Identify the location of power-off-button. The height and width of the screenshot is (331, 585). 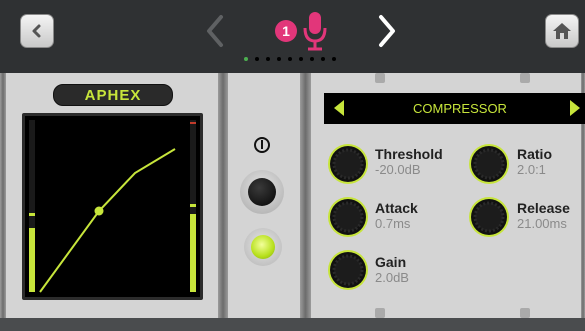
(262, 192).